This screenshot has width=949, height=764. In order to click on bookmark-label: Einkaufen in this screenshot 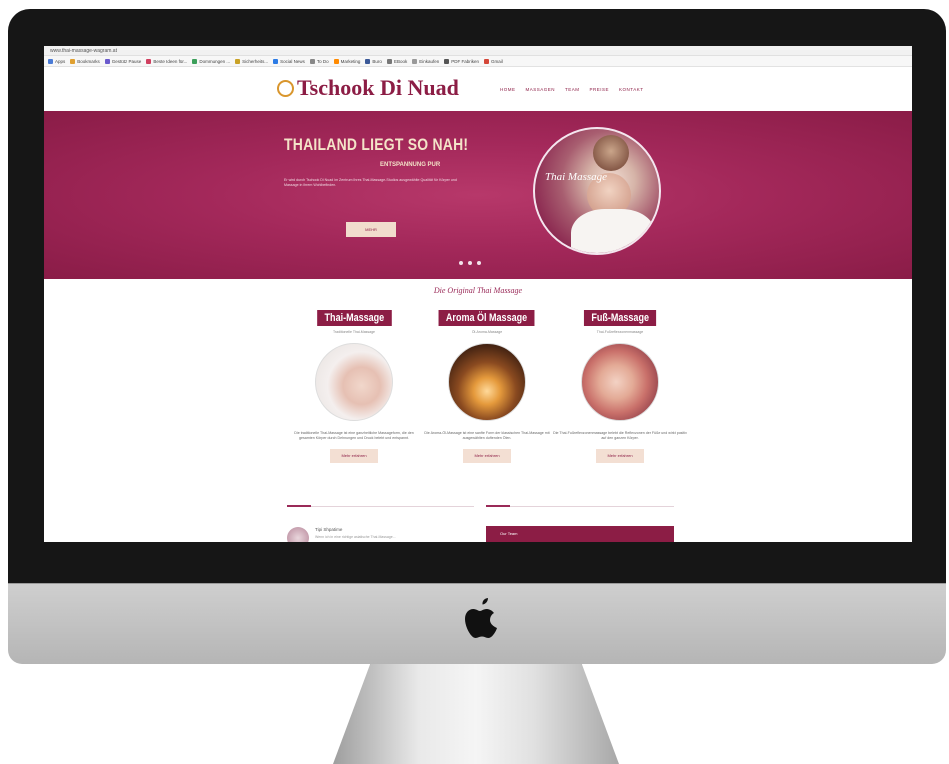, I will do `click(429, 61)`.